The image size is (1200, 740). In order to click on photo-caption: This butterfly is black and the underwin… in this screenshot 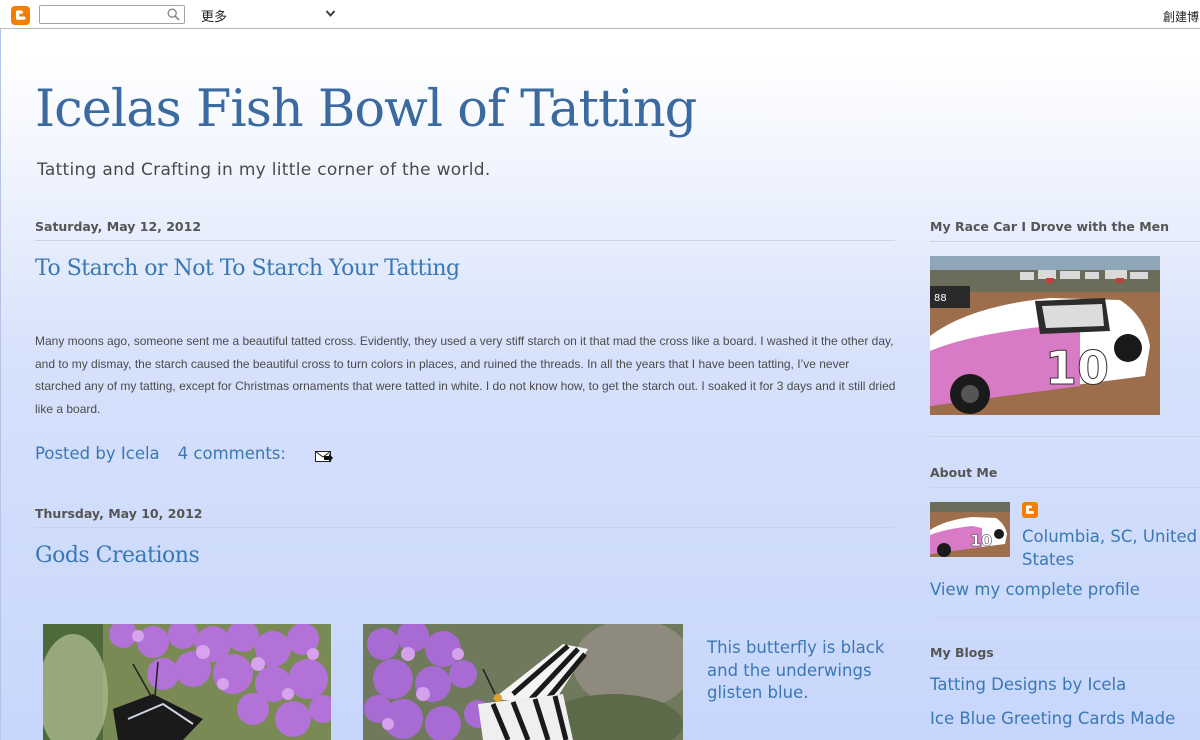, I will do `click(796, 670)`.